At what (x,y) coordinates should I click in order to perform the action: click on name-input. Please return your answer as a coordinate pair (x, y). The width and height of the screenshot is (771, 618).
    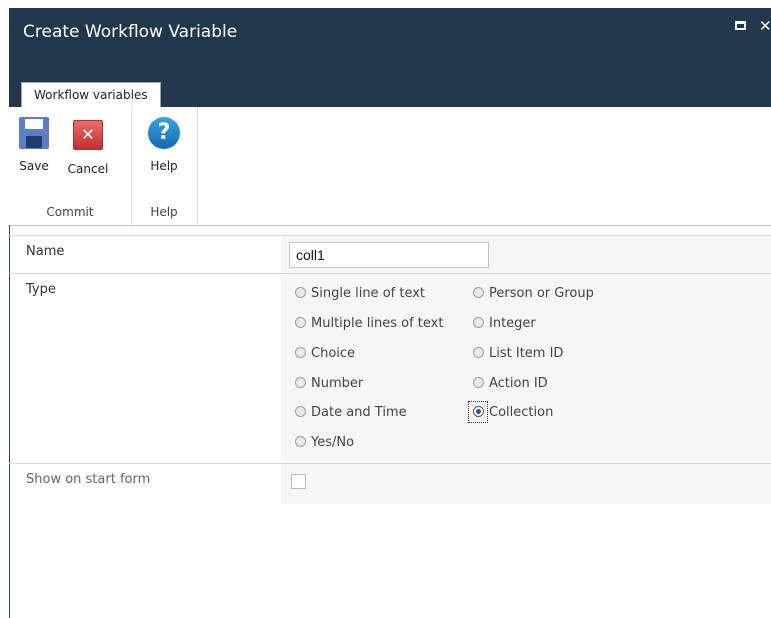
    Looking at the image, I should click on (389, 255).